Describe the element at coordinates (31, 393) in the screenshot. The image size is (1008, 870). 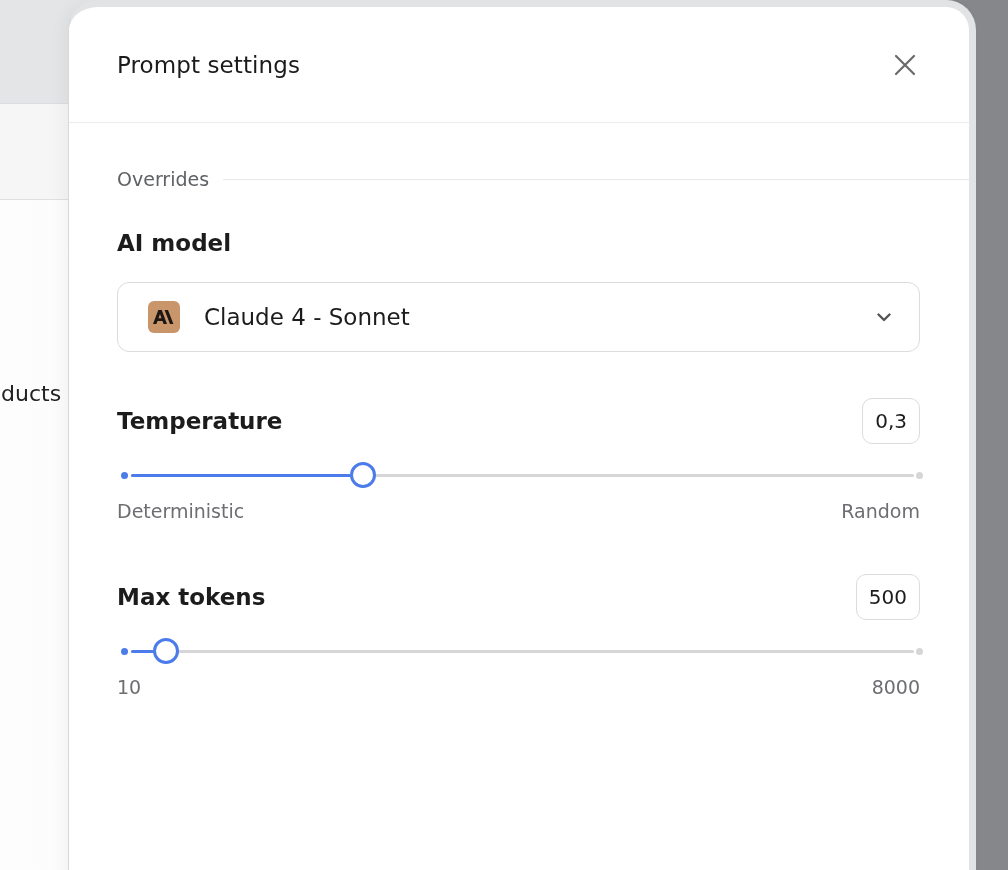
I see `background-text: ducts` at that location.